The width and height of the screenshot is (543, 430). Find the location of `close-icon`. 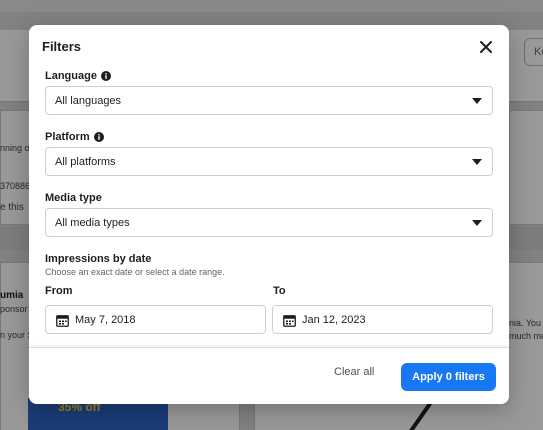

close-icon is located at coordinates (486, 47).